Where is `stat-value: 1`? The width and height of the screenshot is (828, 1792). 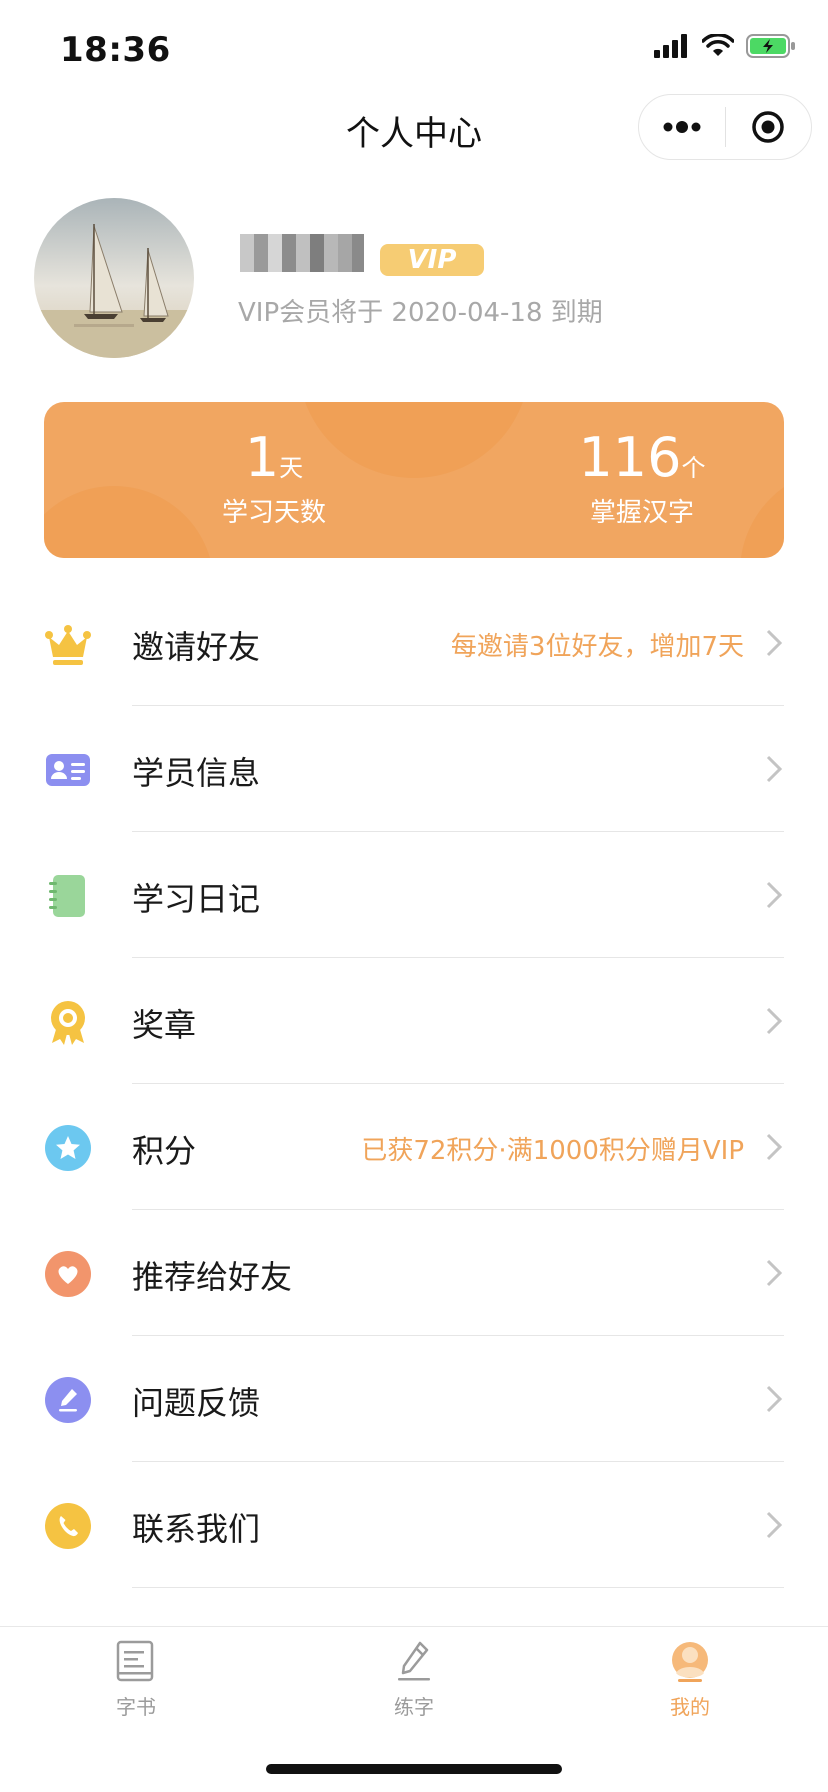 stat-value: 1 is located at coordinates (262, 457).